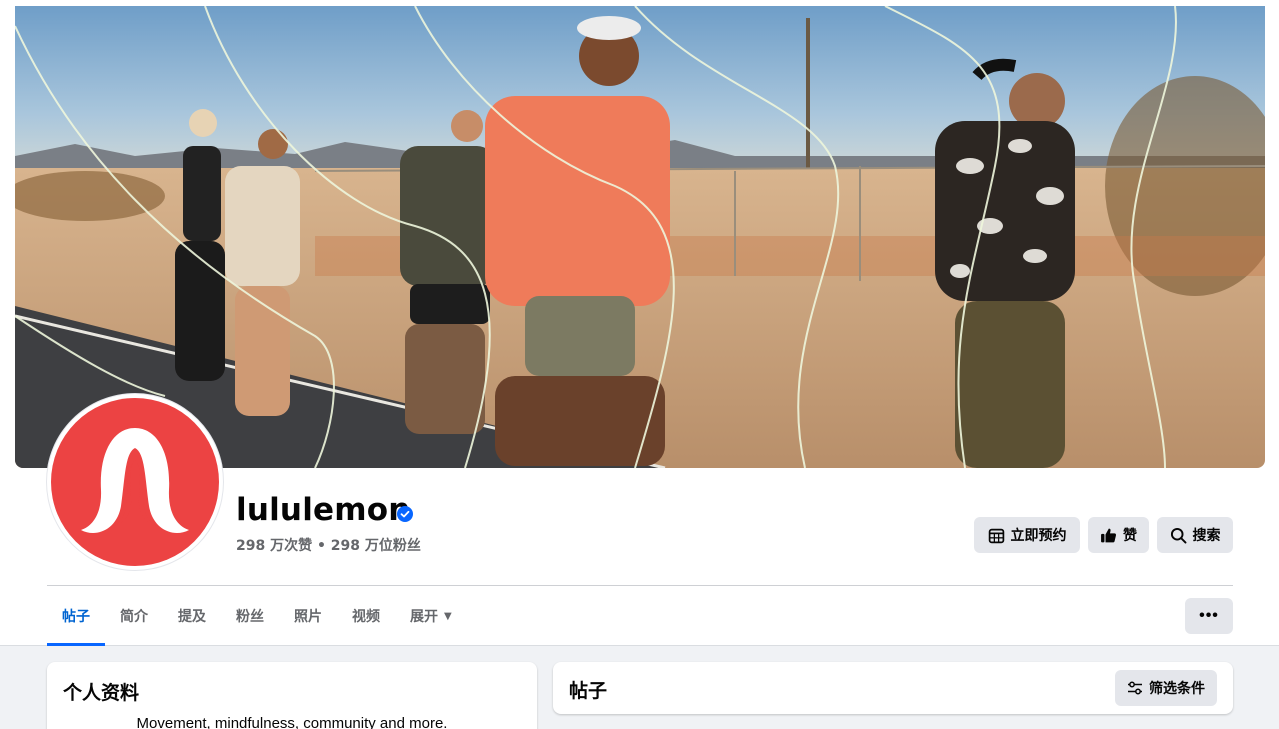  What do you see at coordinates (1109, 535) in the screenshot?
I see `thumbs-up-icon` at bounding box center [1109, 535].